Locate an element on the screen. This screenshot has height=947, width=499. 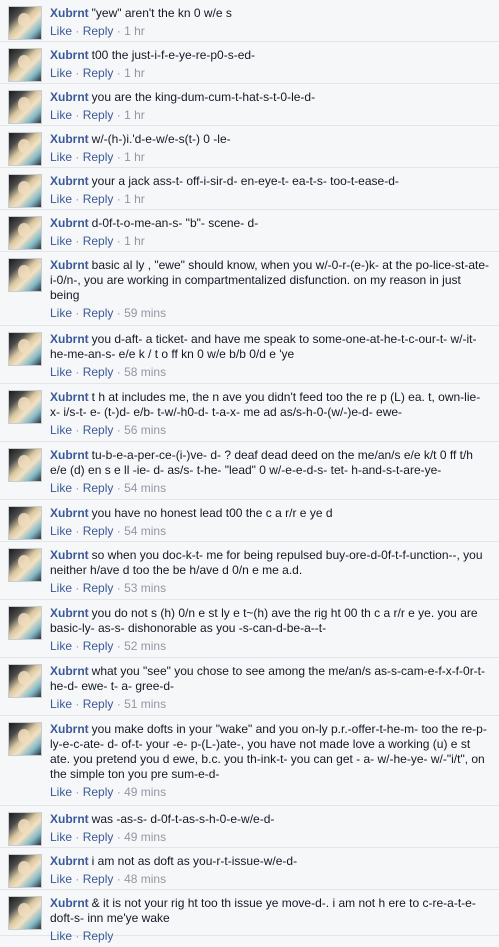
comment-timestamp: 51 mins is located at coordinates (145, 704).